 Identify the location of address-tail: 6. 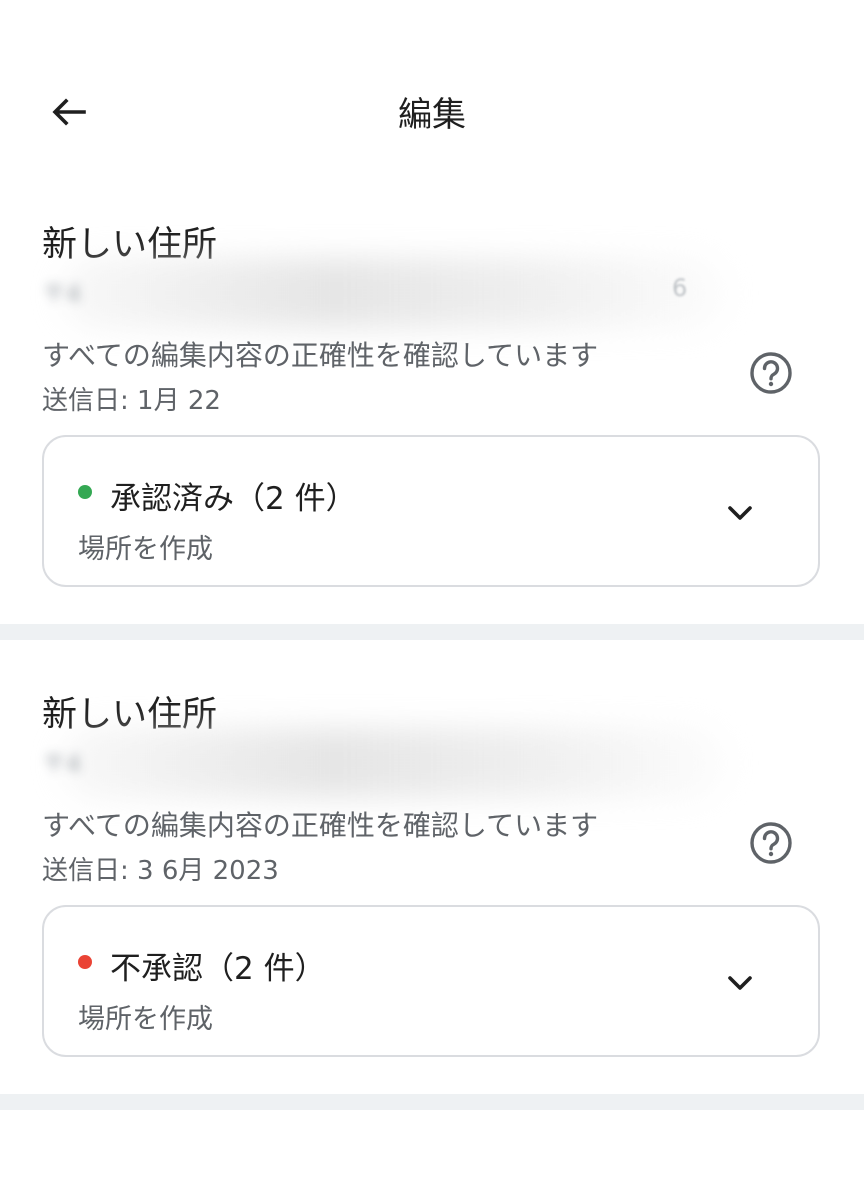
(680, 288).